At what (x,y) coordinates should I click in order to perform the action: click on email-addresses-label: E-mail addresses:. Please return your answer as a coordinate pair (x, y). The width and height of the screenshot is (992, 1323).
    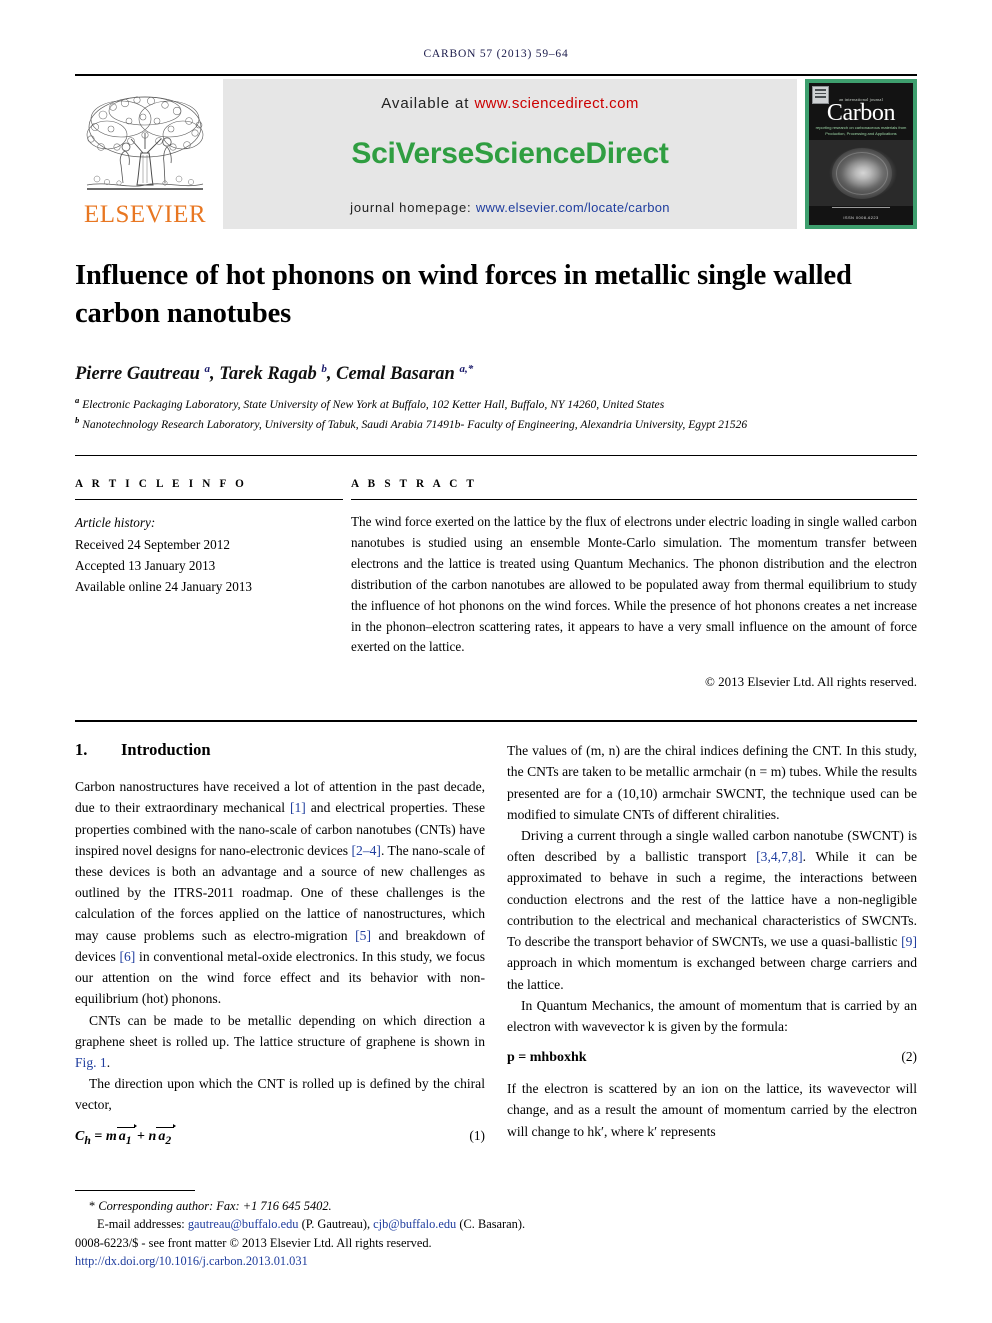
    Looking at the image, I should click on (141, 1224).